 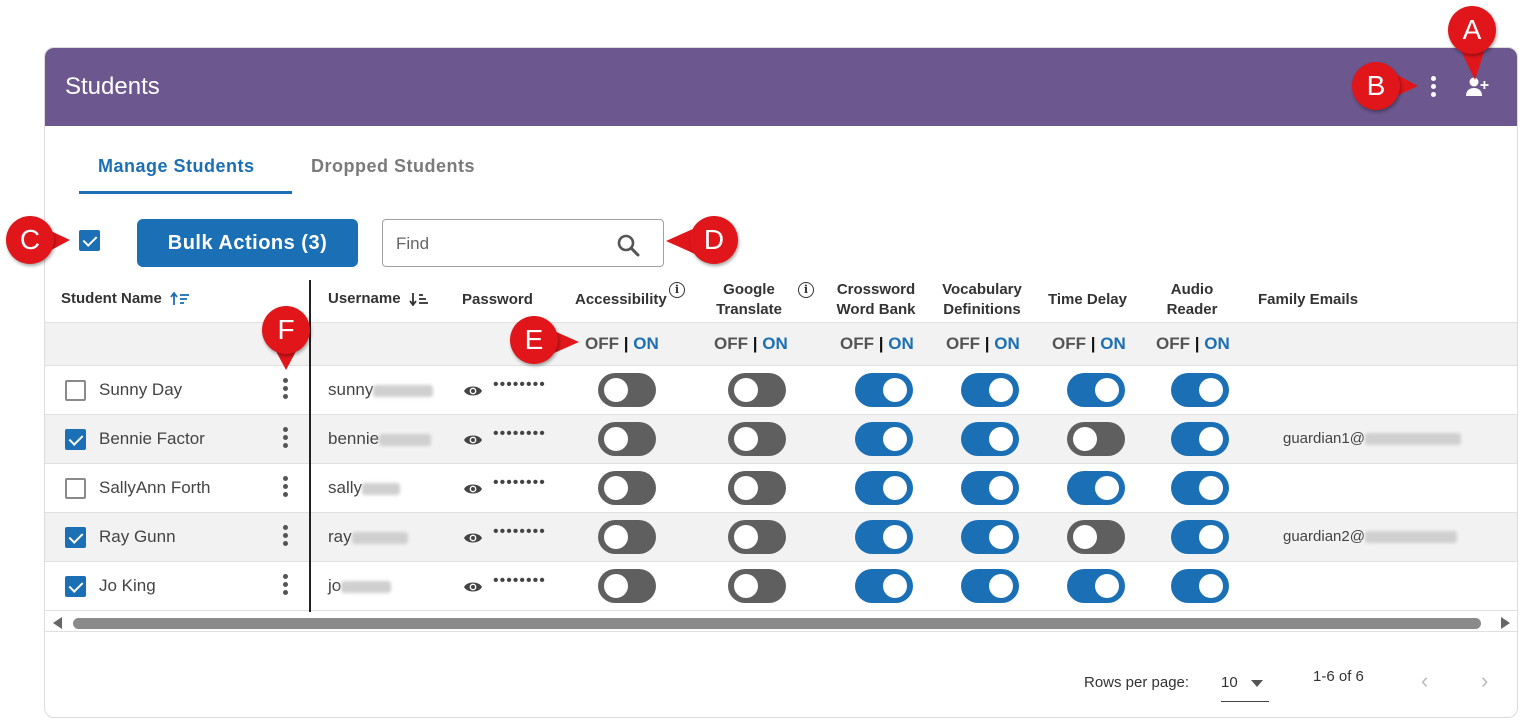 What do you see at coordinates (155, 488) in the screenshot?
I see `student-name: SallyAnn Forth` at bounding box center [155, 488].